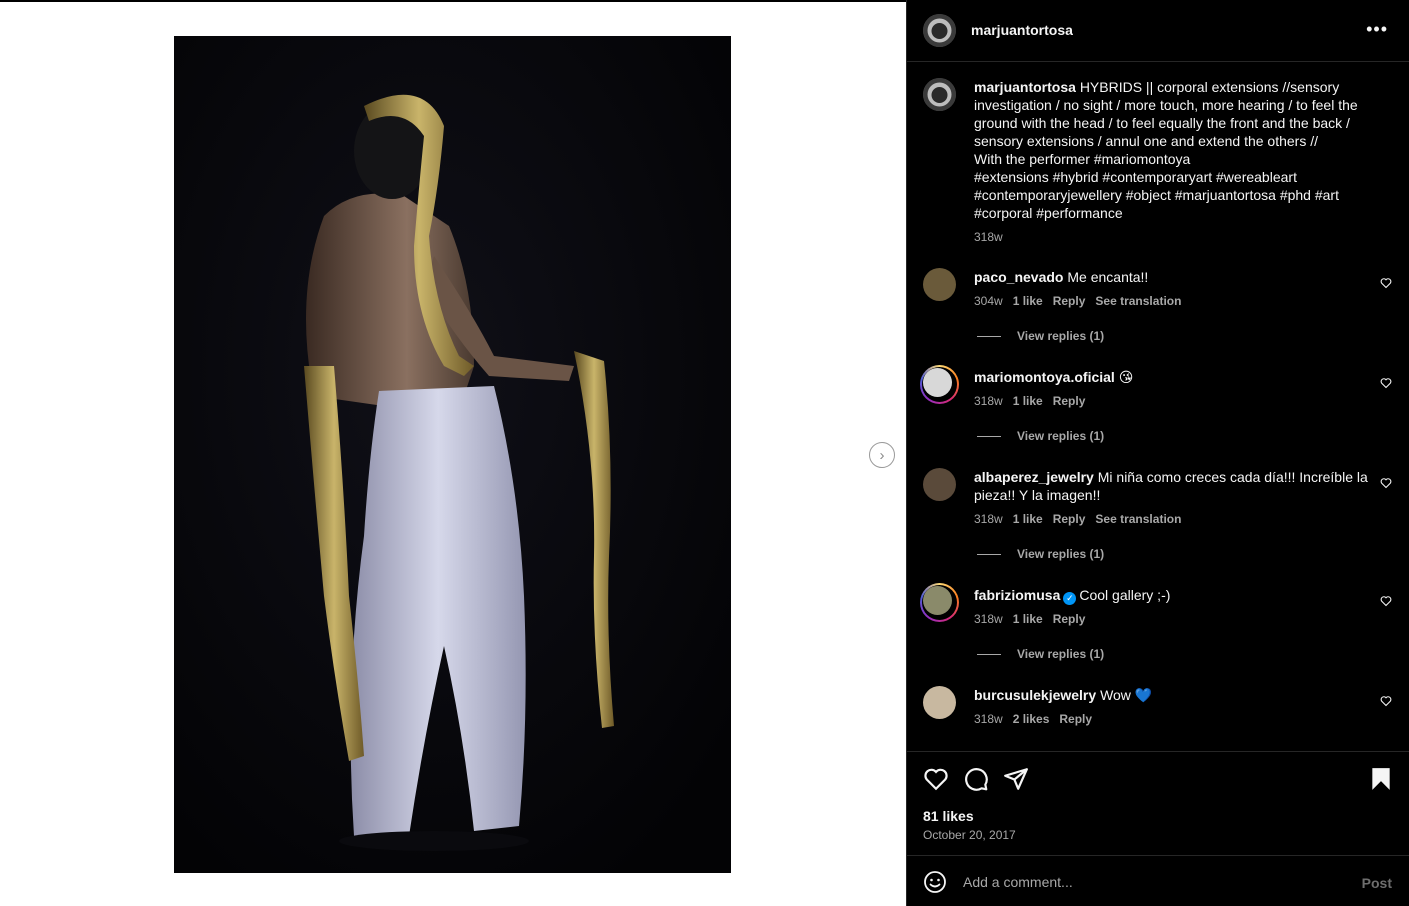 This screenshot has height=906, width=1409. What do you see at coordinates (1377, 29) in the screenshot?
I see `more-horizontal-icon: •••` at bounding box center [1377, 29].